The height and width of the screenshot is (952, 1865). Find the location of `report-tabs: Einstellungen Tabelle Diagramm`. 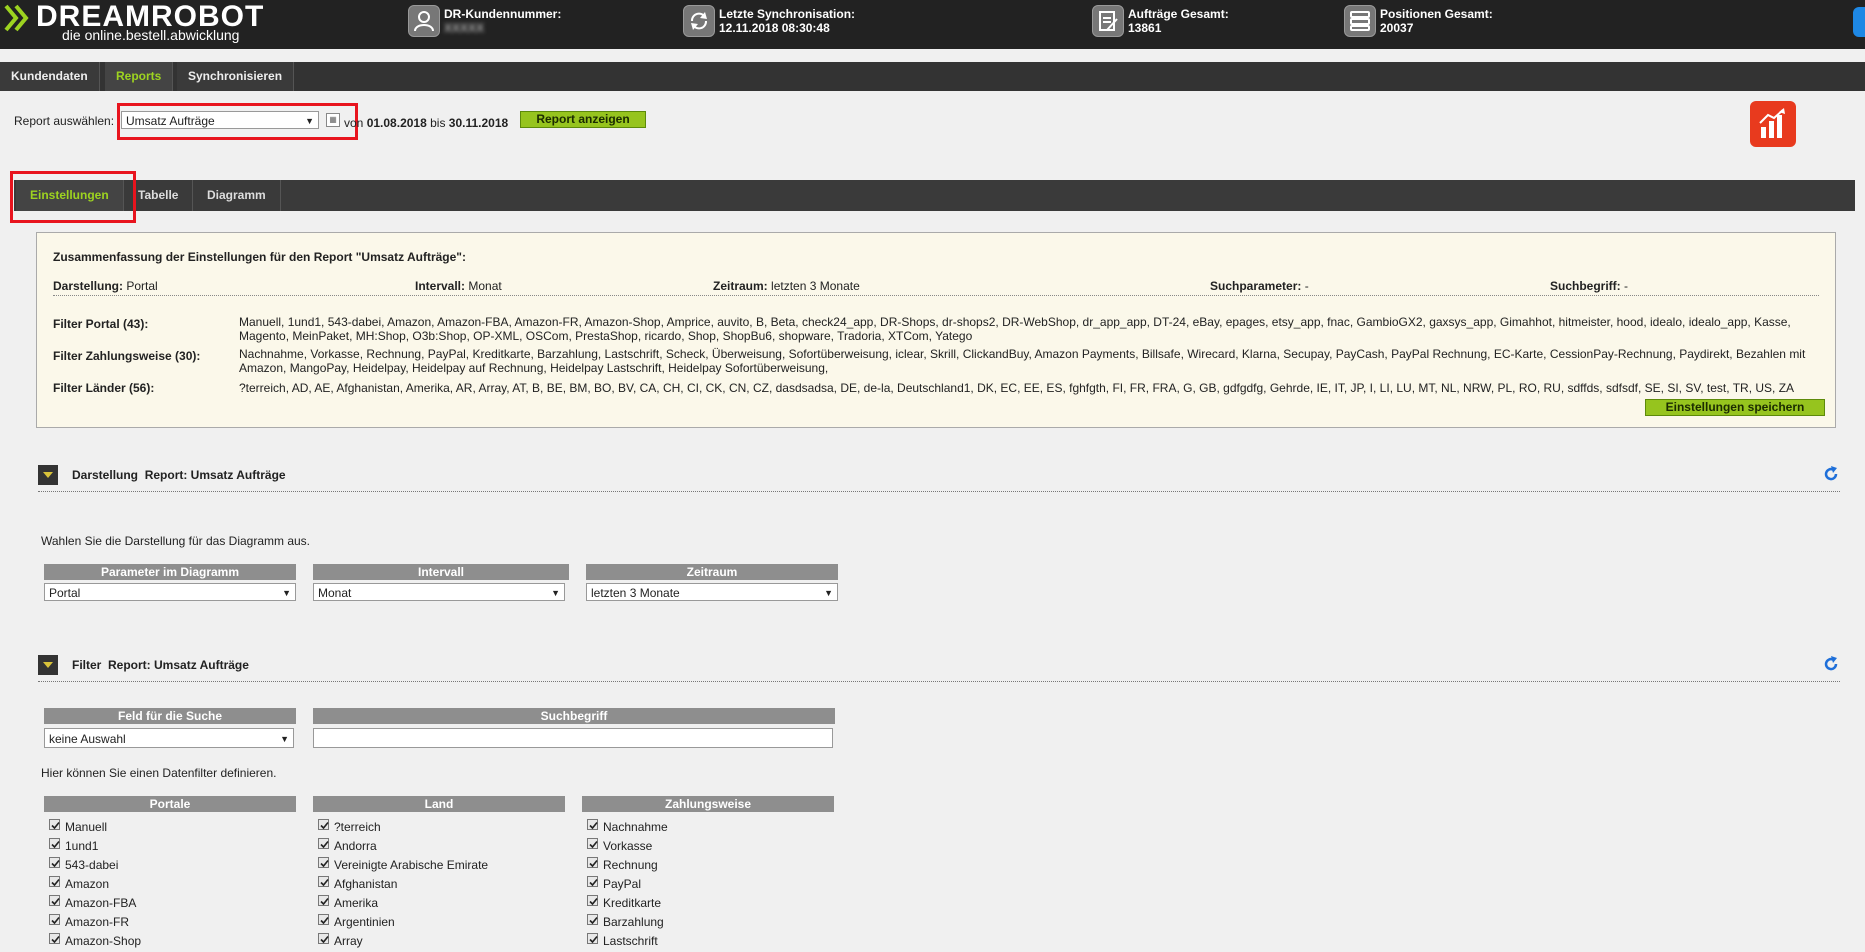

report-tabs: Einstellungen Tabelle Diagramm is located at coordinates (934, 195).